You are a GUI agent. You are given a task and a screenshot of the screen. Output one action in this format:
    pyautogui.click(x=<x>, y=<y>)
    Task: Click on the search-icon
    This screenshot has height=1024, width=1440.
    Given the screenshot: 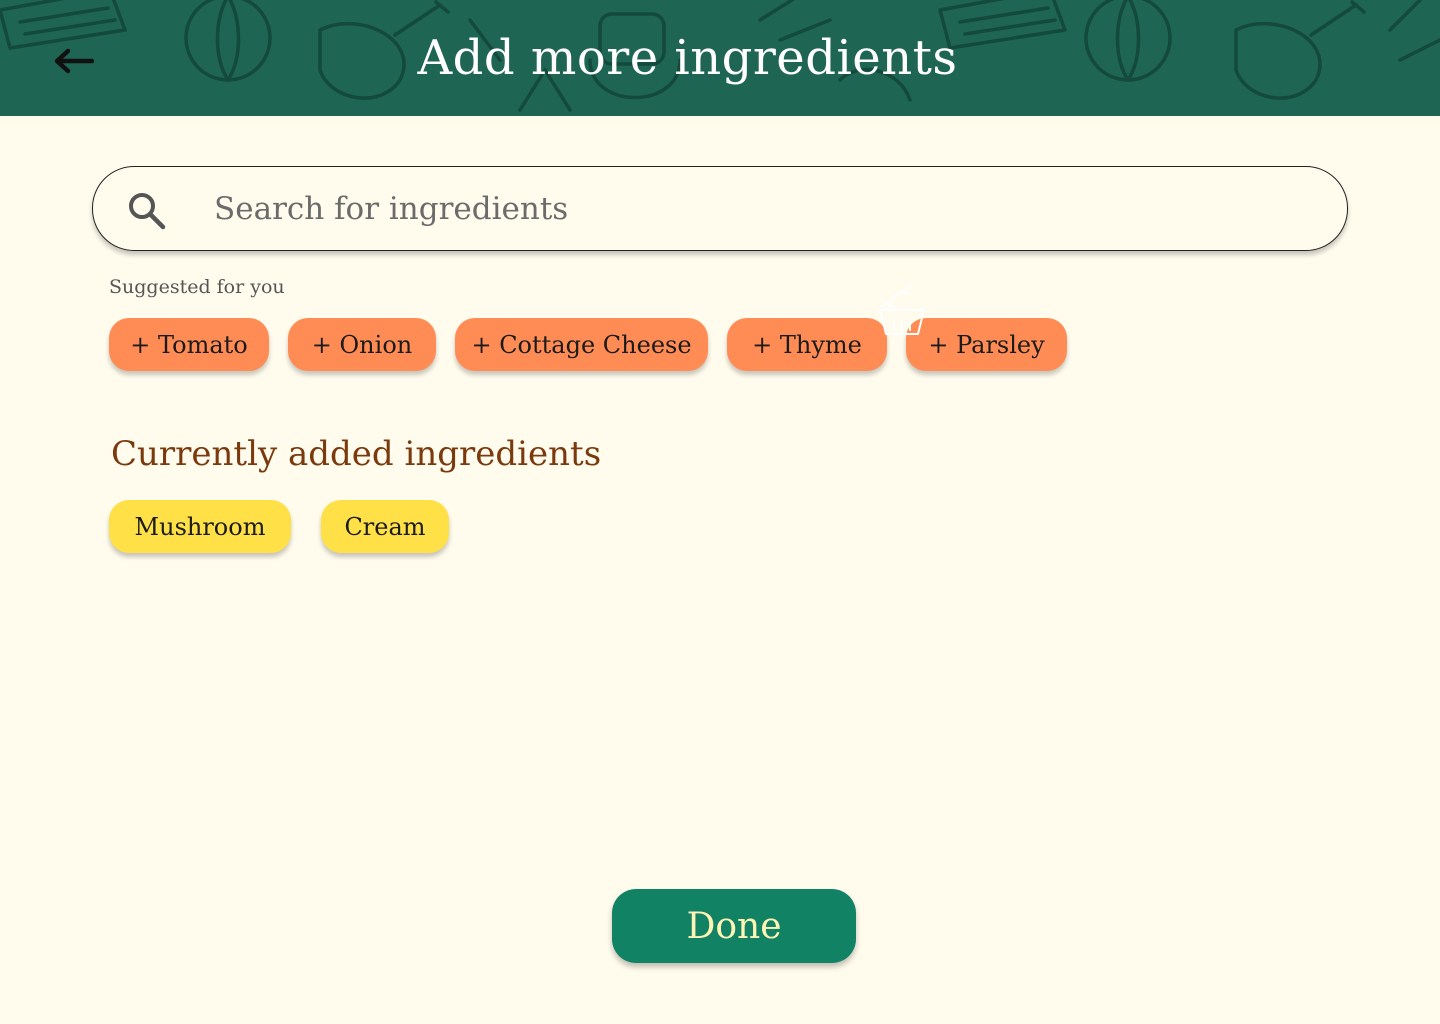 What is the action you would take?
    pyautogui.click(x=147, y=211)
    